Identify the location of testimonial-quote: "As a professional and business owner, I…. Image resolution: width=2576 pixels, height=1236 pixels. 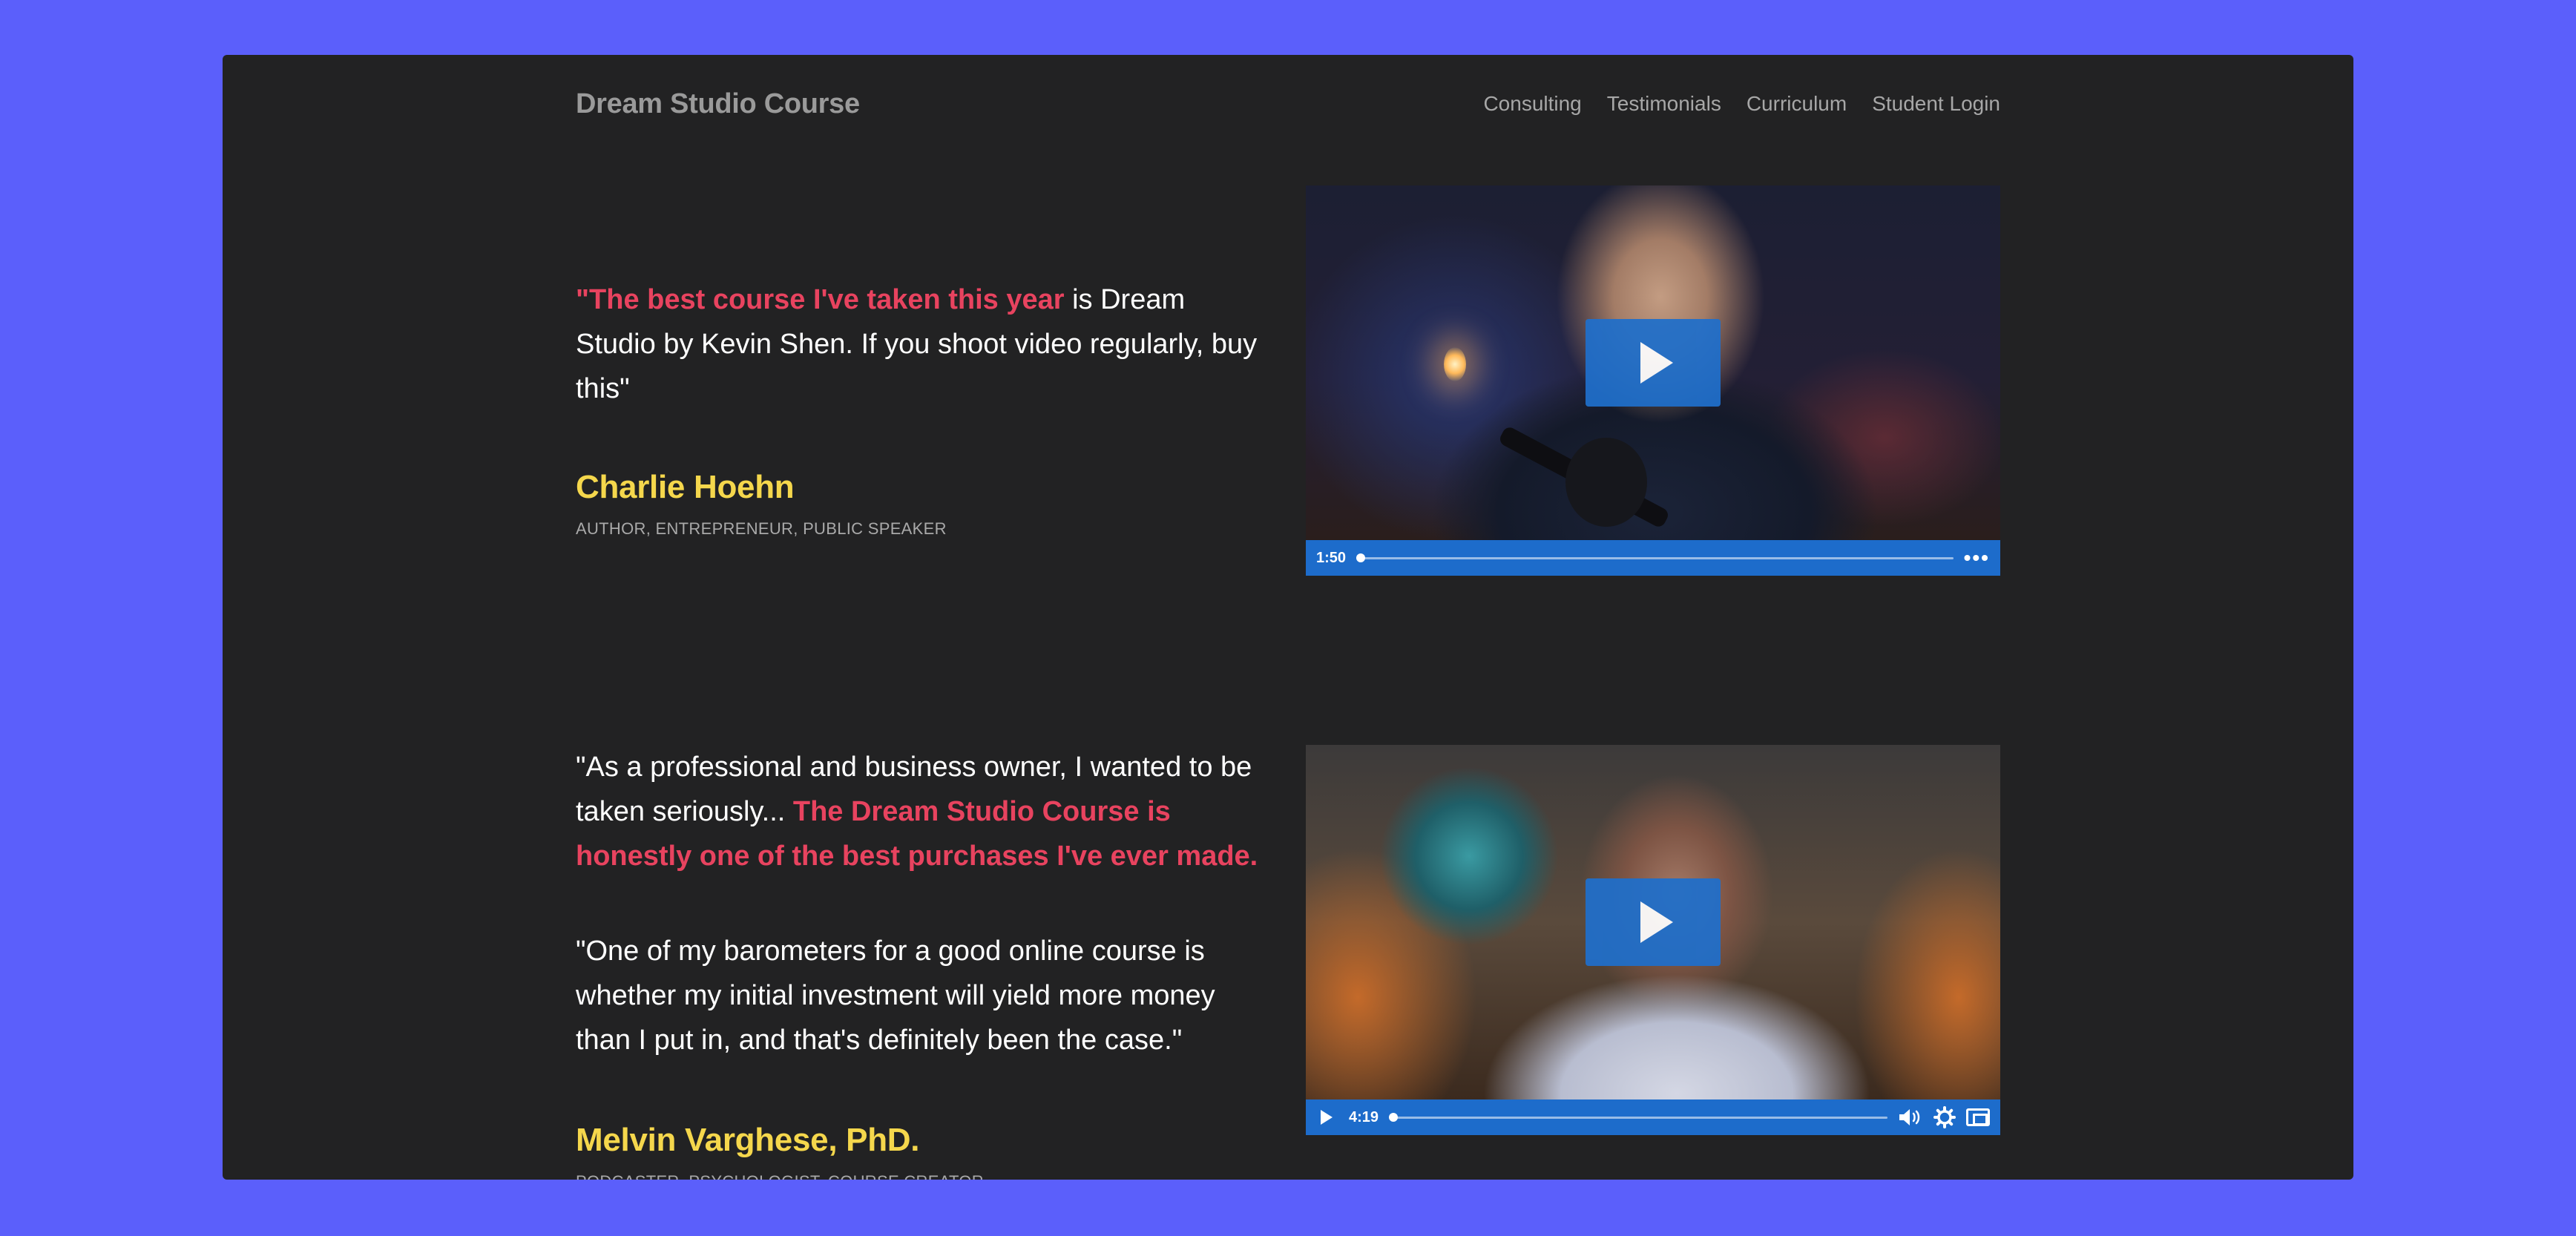
(921, 811).